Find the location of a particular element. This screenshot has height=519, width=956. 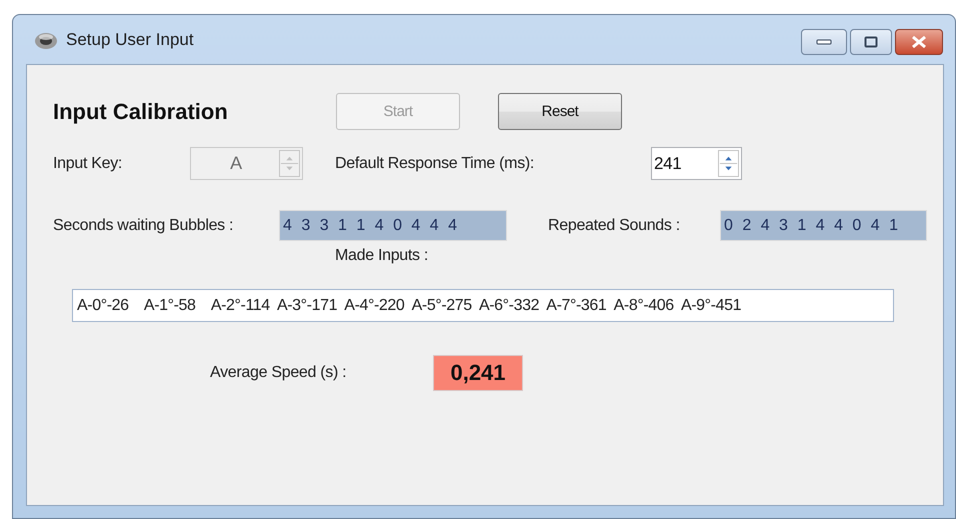

seconds-waiting-field: 4 3 3 1 1 4 0 4 4 4 is located at coordinates (393, 225).